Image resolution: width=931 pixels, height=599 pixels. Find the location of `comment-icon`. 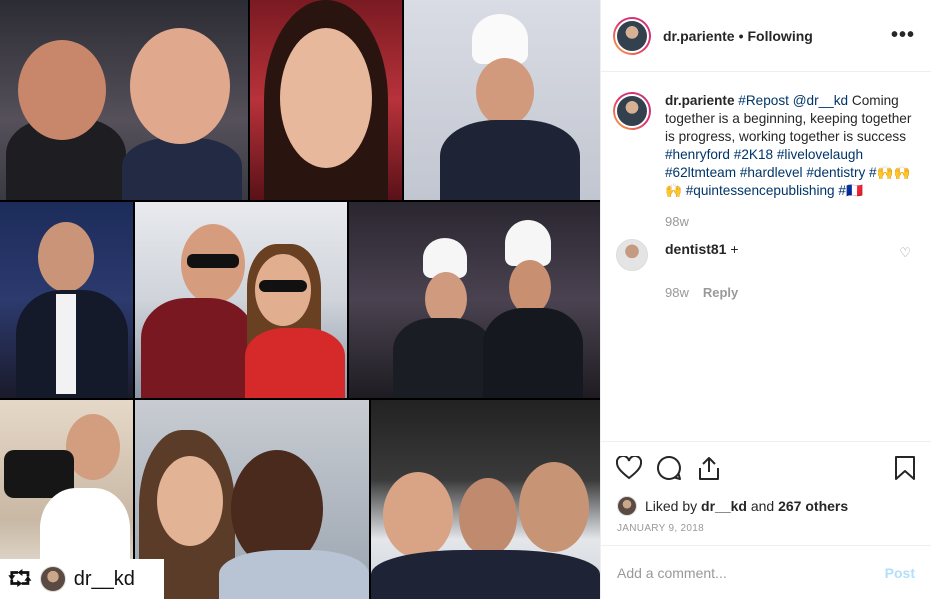

comment-icon is located at coordinates (669, 468).